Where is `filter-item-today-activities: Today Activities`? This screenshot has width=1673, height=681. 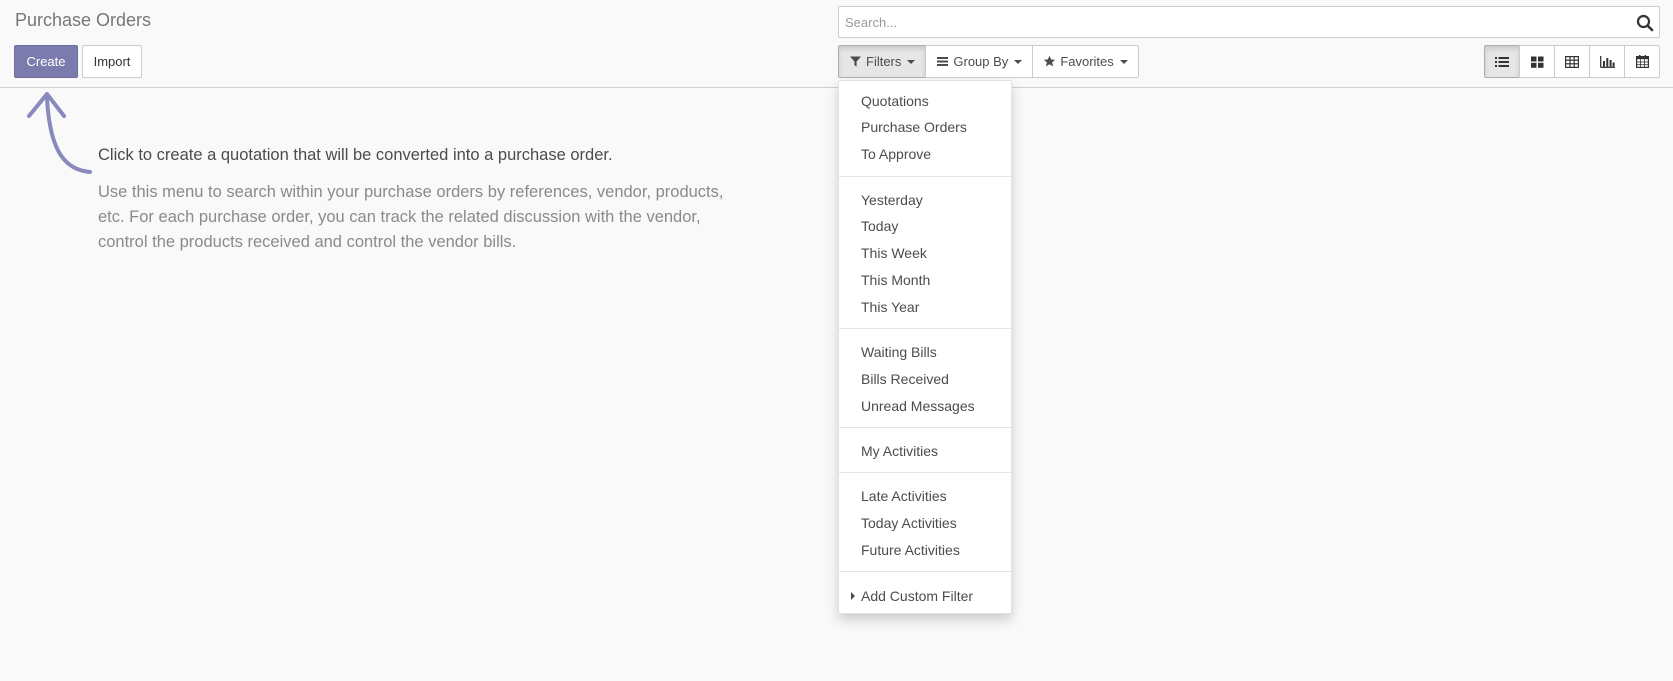
filter-item-today-activities: Today Activities is located at coordinates (925, 523).